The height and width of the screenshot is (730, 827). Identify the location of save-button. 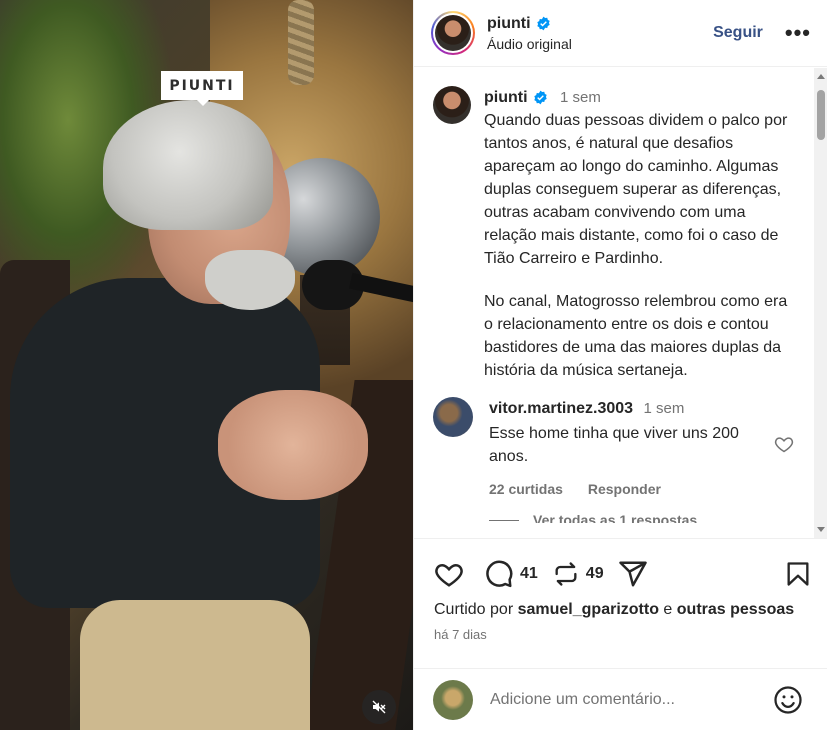
(798, 574).